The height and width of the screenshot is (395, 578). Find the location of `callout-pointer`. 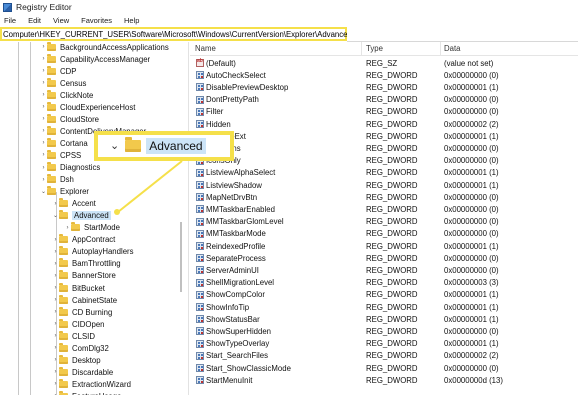

callout-pointer is located at coordinates (148, 187).